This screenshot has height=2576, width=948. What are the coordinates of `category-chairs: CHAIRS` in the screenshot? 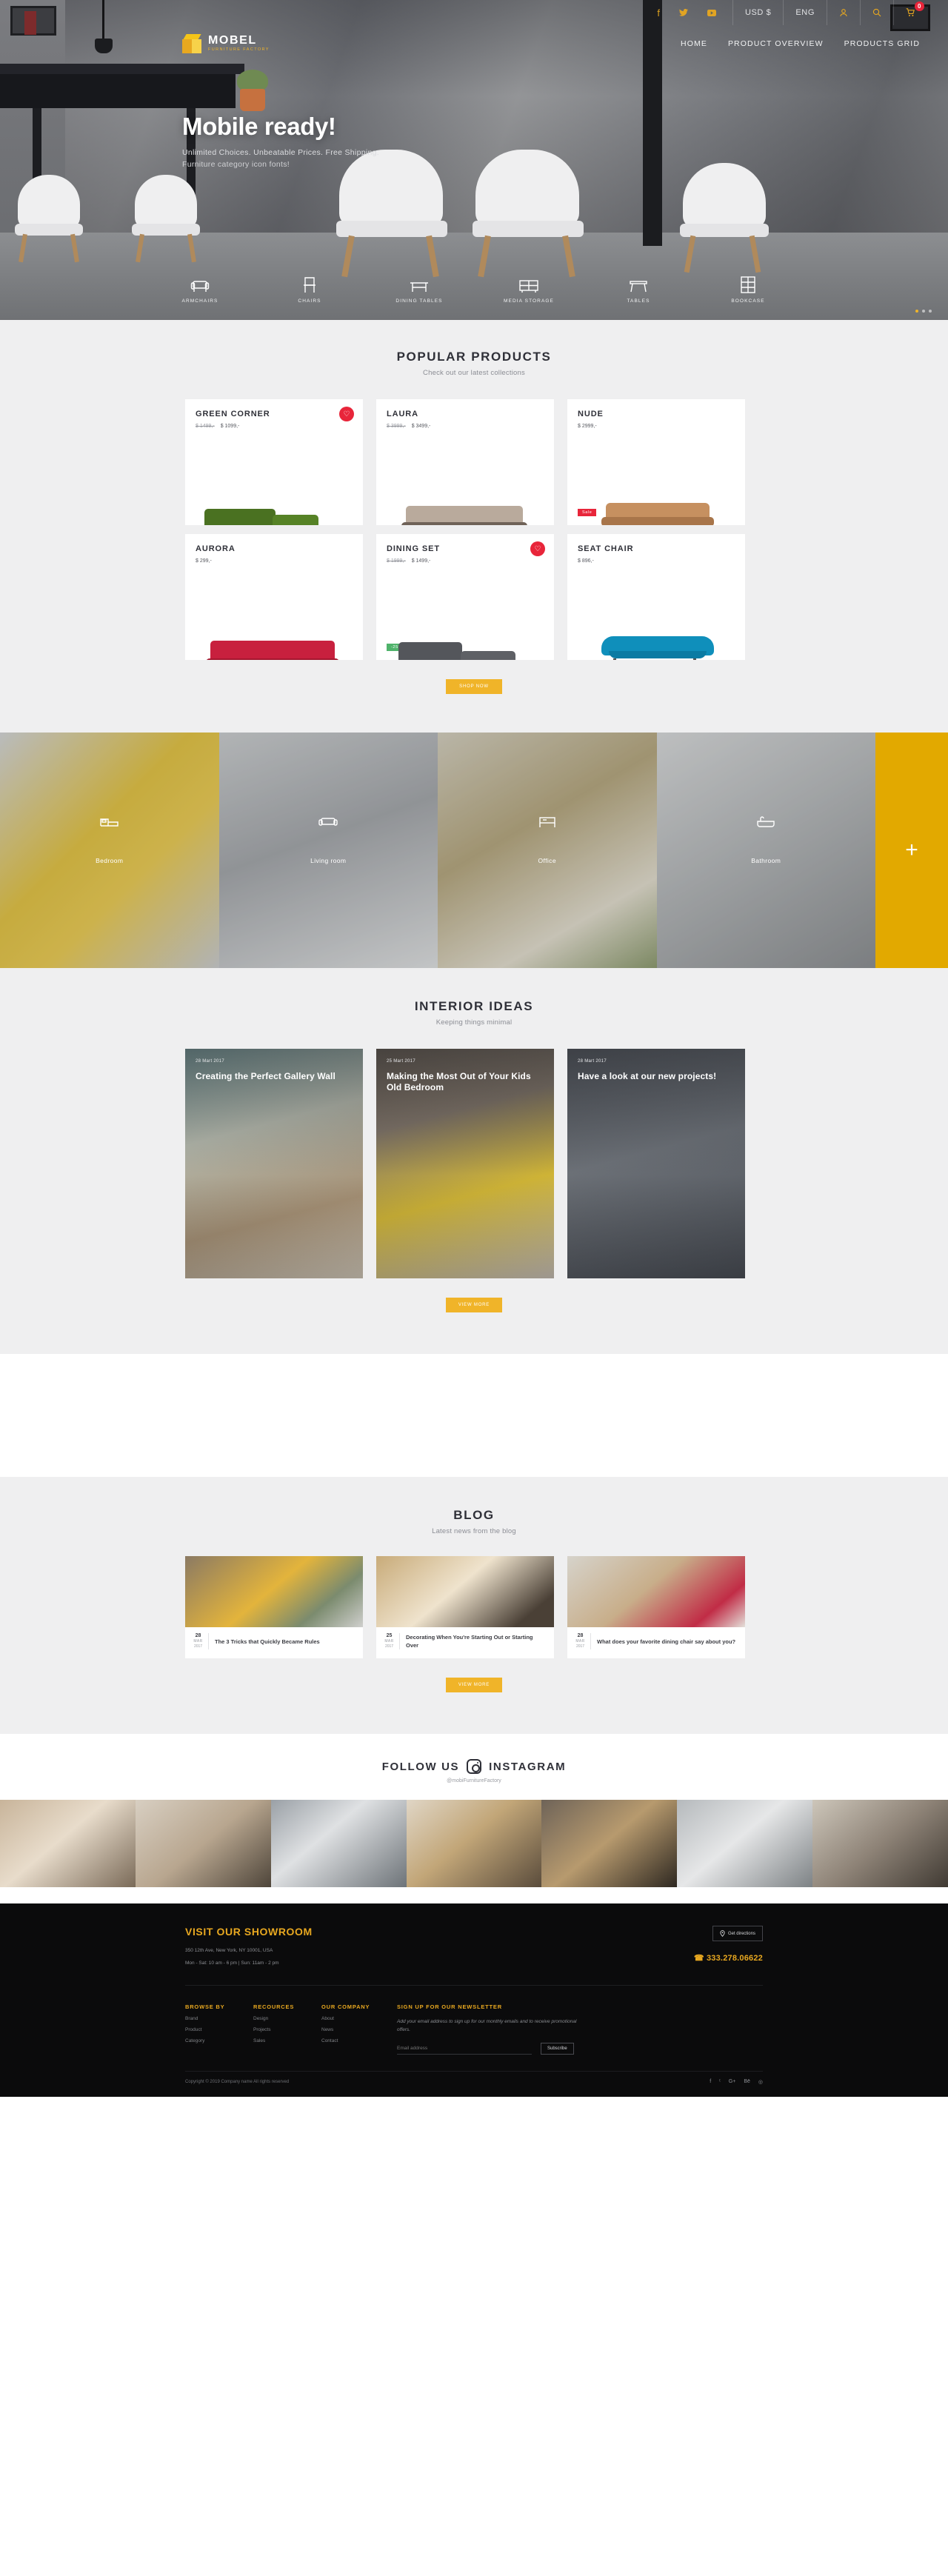 It's located at (309, 288).